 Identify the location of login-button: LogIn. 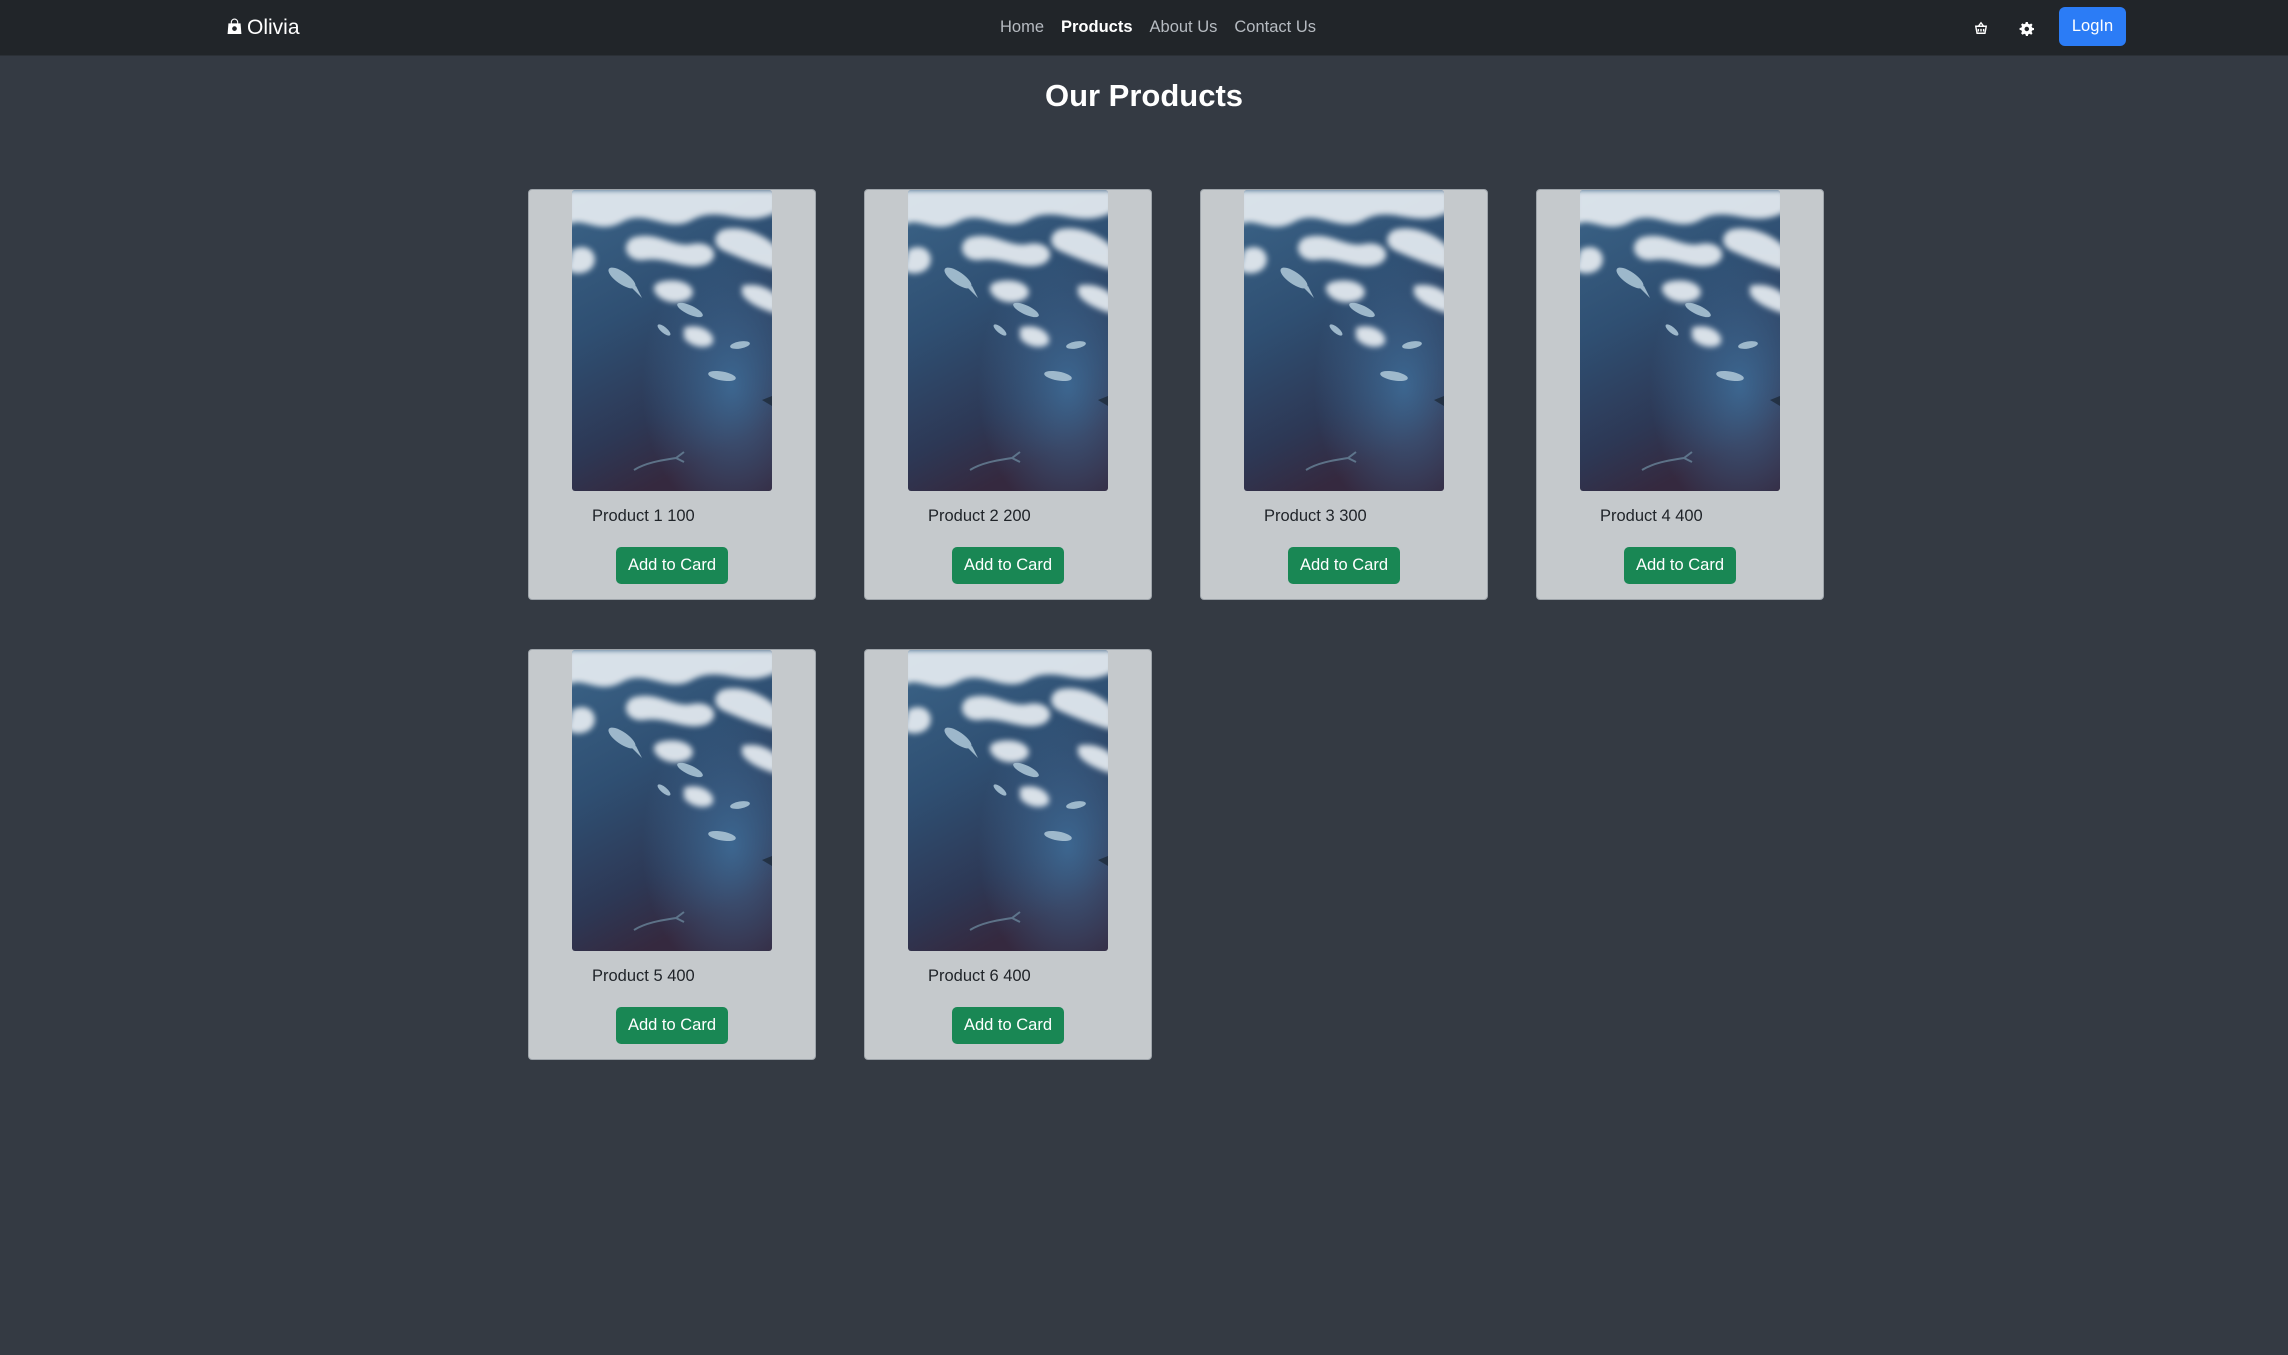
(2092, 26).